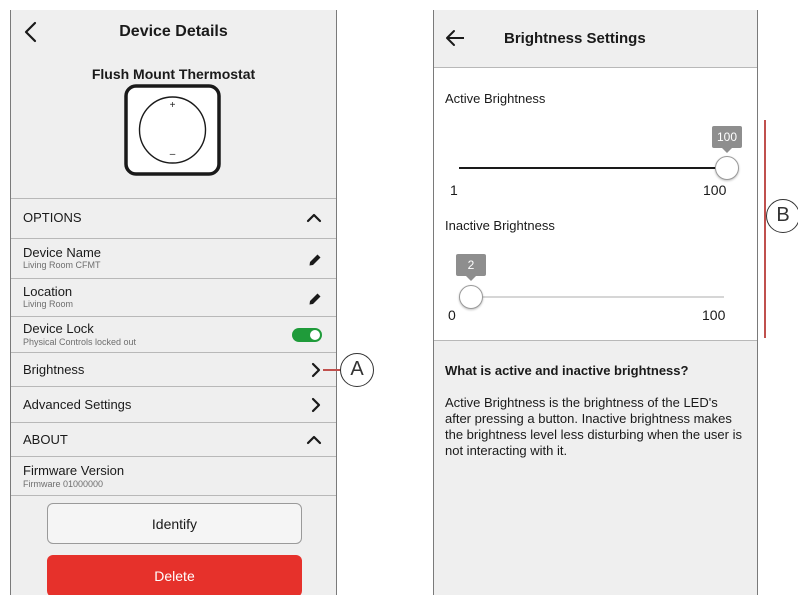 The height and width of the screenshot is (595, 798). What do you see at coordinates (332, 370) in the screenshot?
I see `callout-a-line` at bounding box center [332, 370].